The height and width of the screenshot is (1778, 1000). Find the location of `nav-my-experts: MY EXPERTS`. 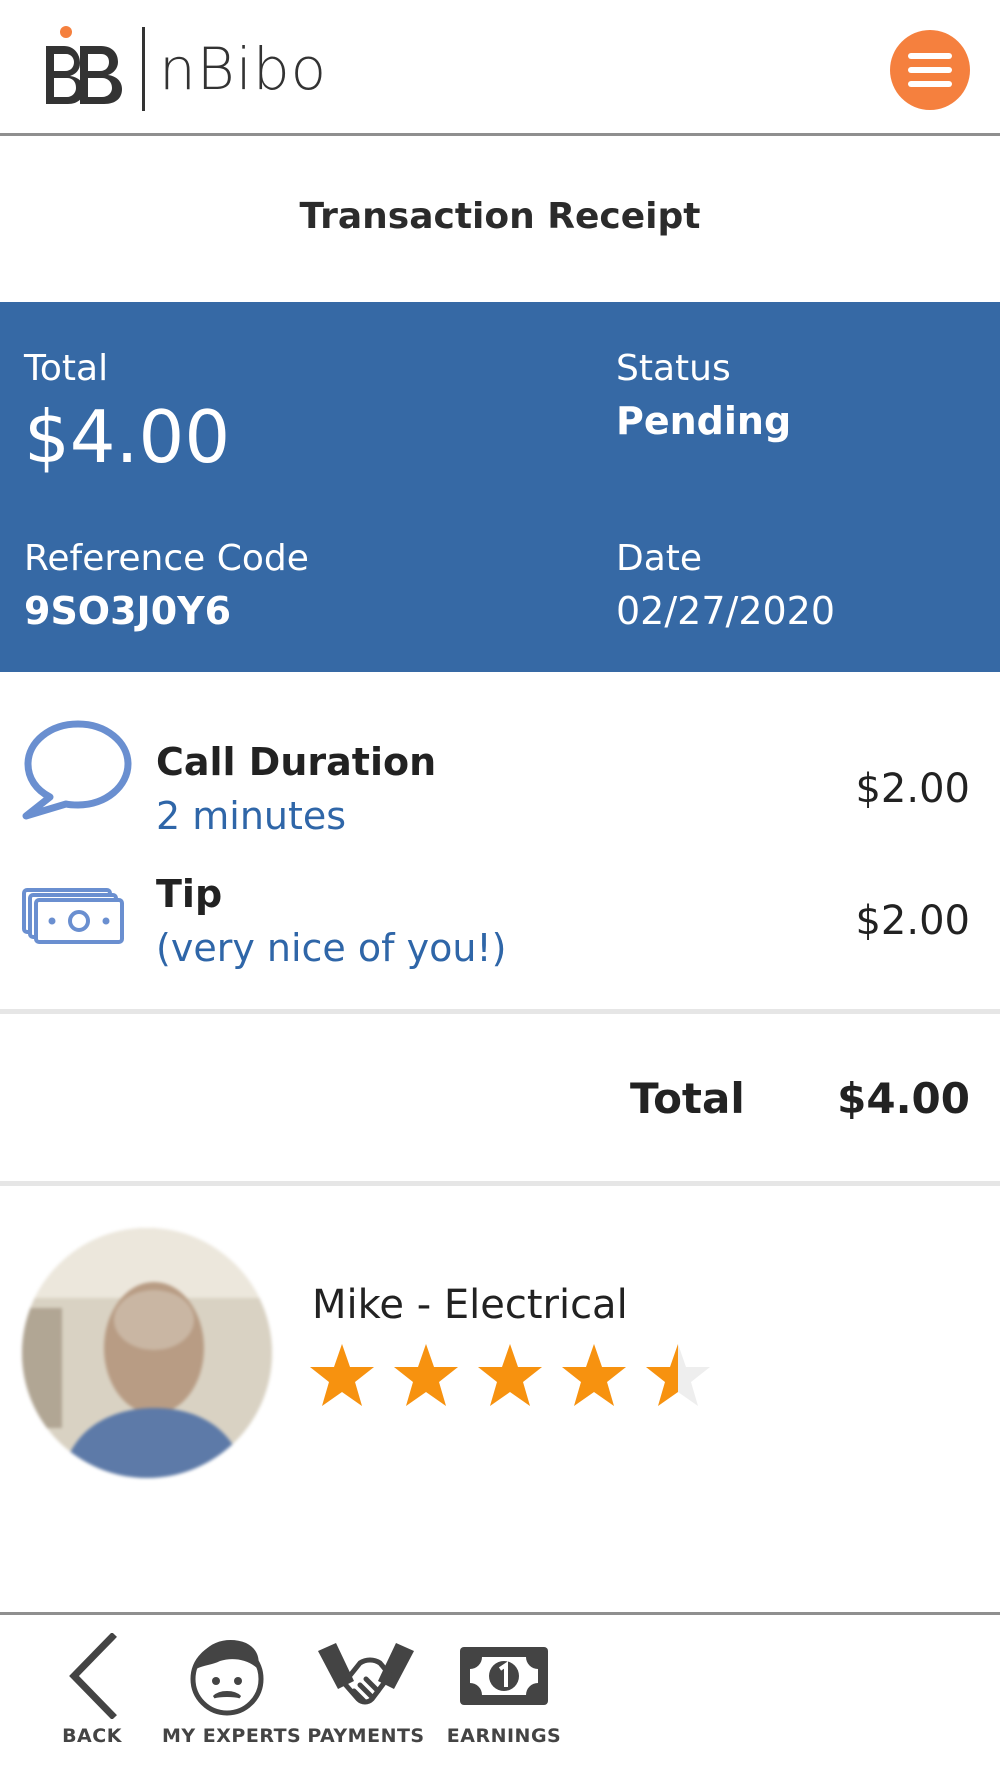

nav-my-experts: MY EXPERTS is located at coordinates (232, 1690).